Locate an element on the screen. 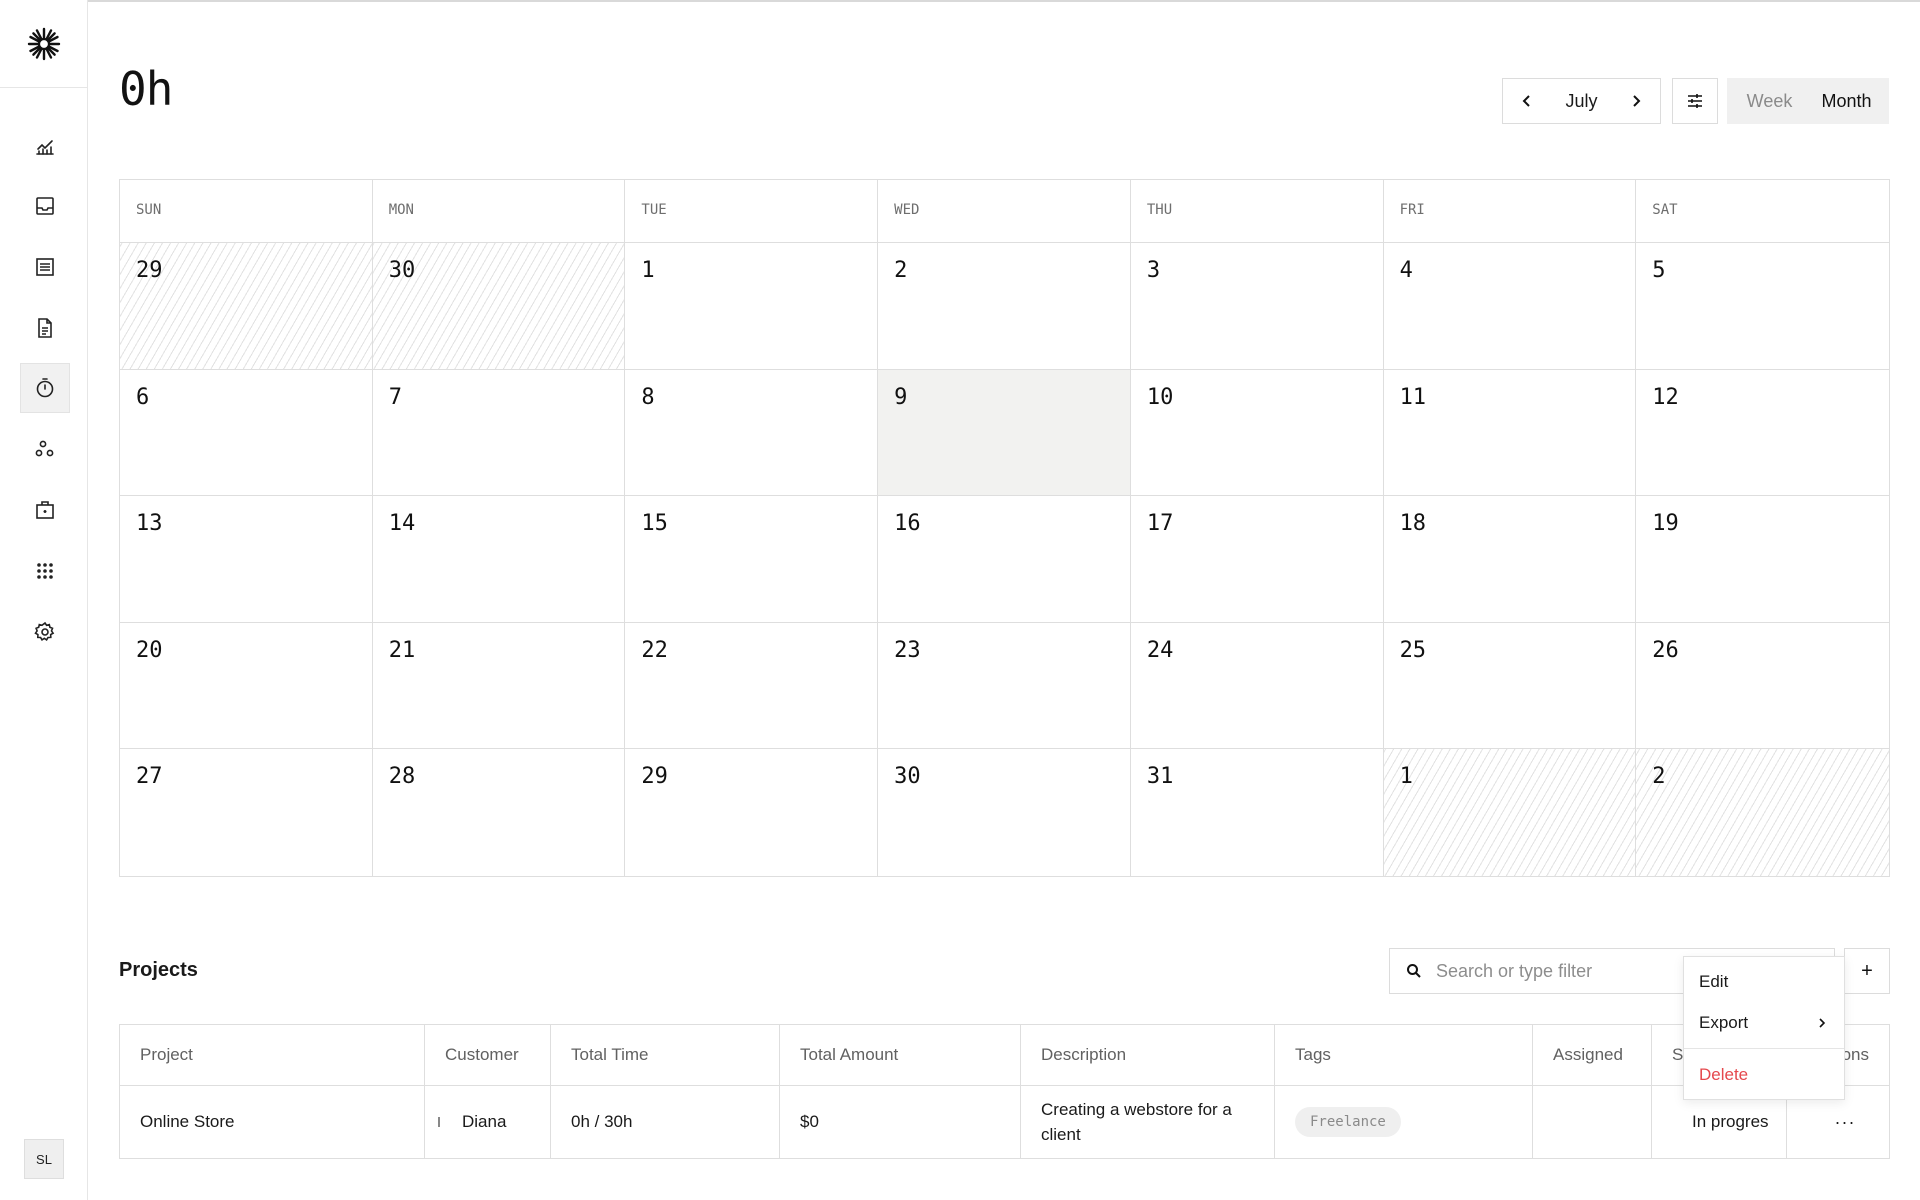 The width and height of the screenshot is (1920, 1200). day-number: 3 is located at coordinates (1153, 270).